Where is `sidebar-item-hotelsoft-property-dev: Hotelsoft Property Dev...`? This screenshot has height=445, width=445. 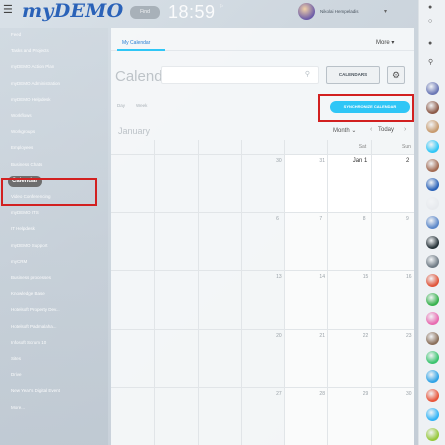 sidebar-item-hotelsoft-property-dev: Hotelsoft Property Dev... is located at coordinates (35, 310).